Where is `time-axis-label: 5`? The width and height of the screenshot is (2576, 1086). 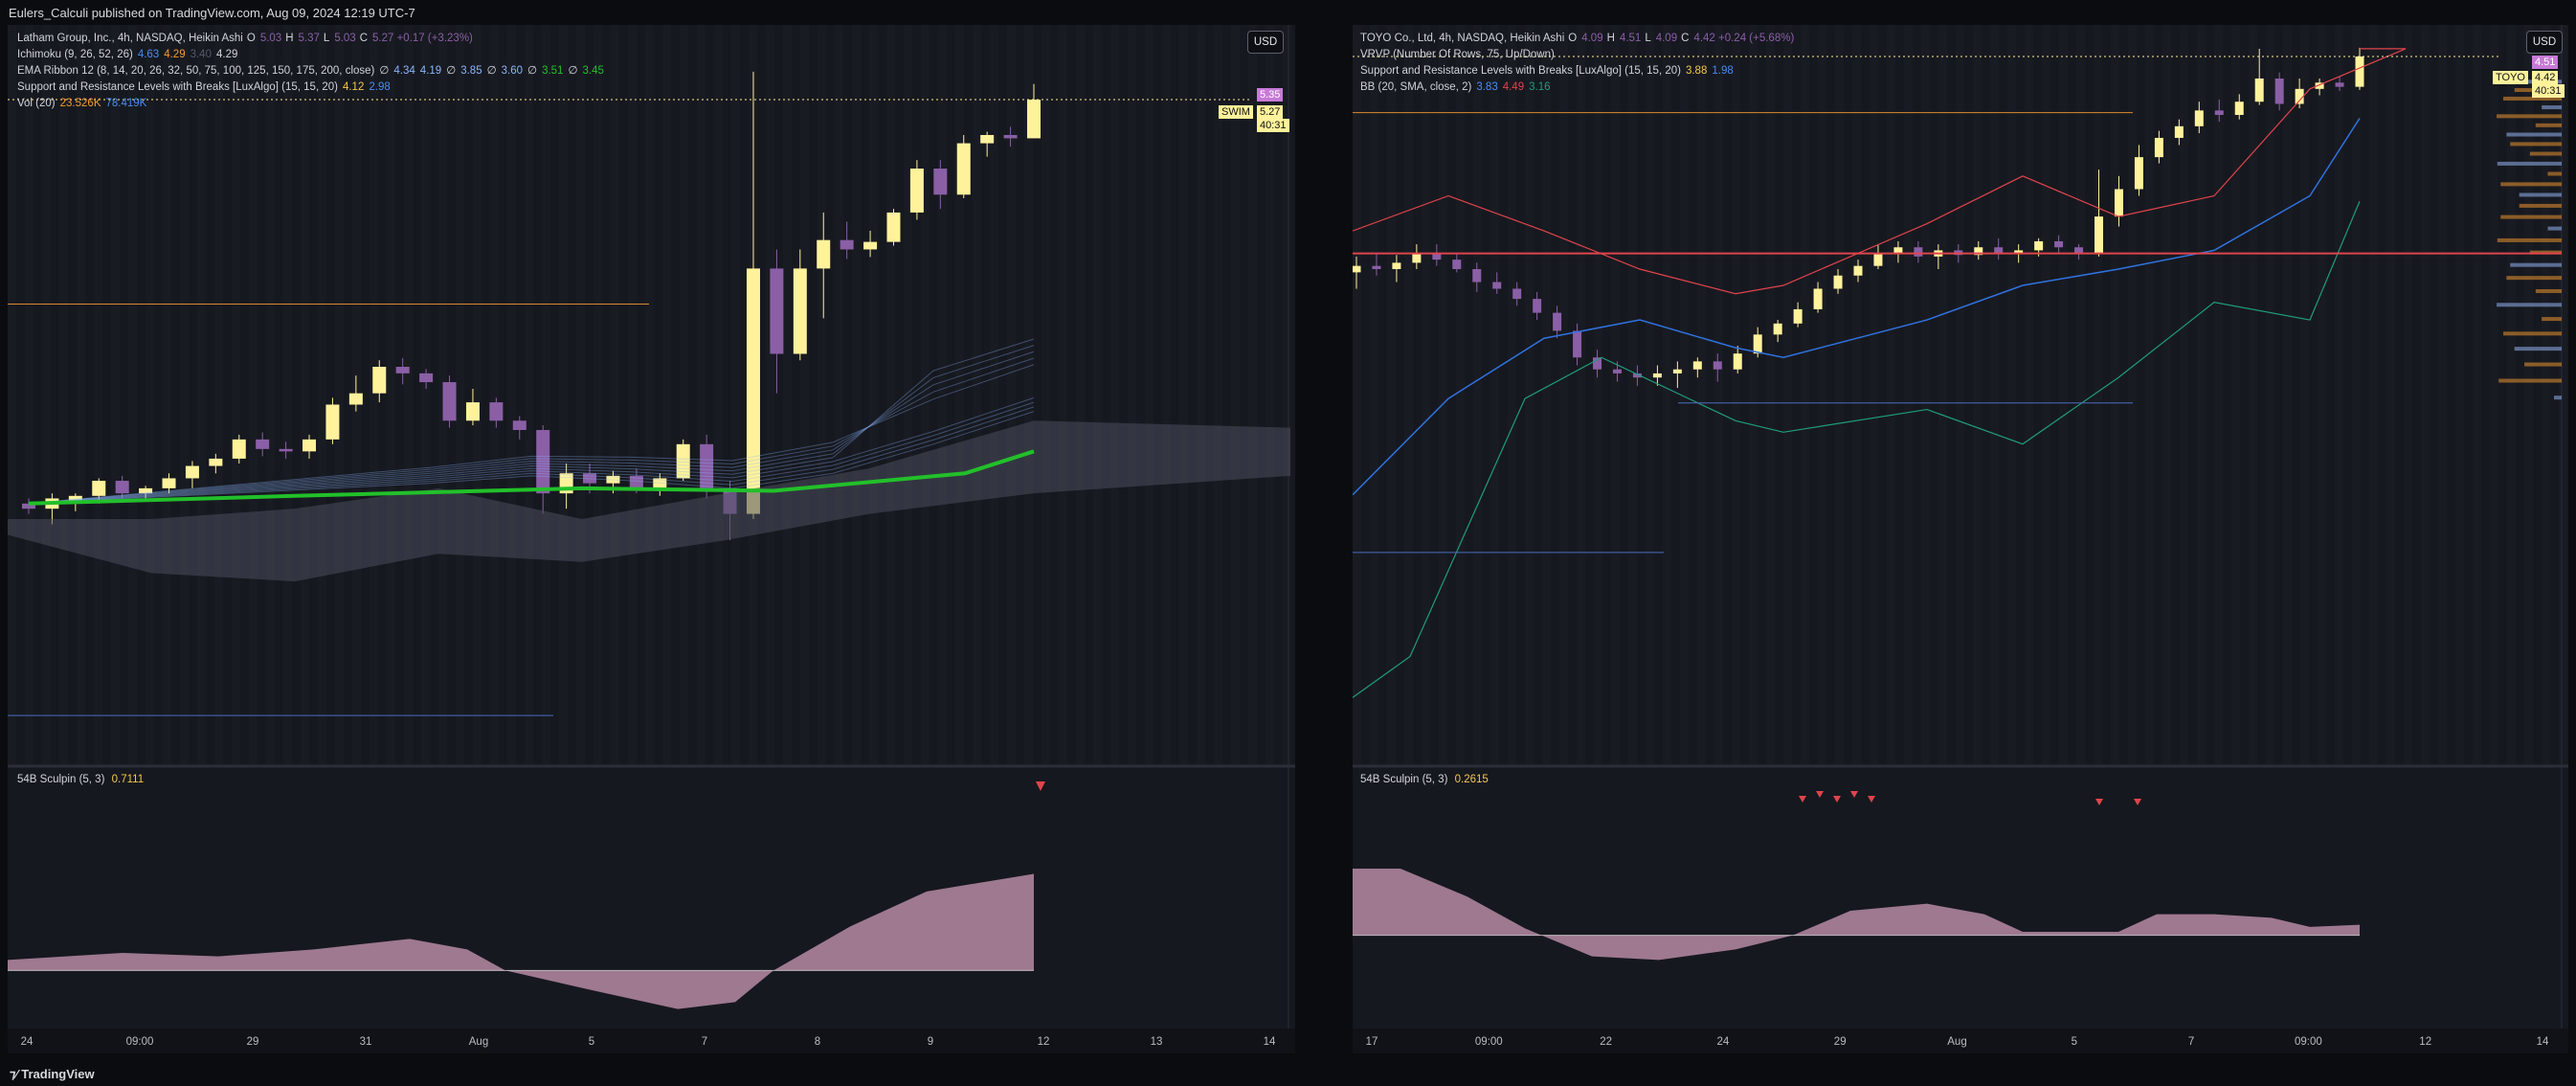
time-axis-label: 5 is located at coordinates (591, 1042).